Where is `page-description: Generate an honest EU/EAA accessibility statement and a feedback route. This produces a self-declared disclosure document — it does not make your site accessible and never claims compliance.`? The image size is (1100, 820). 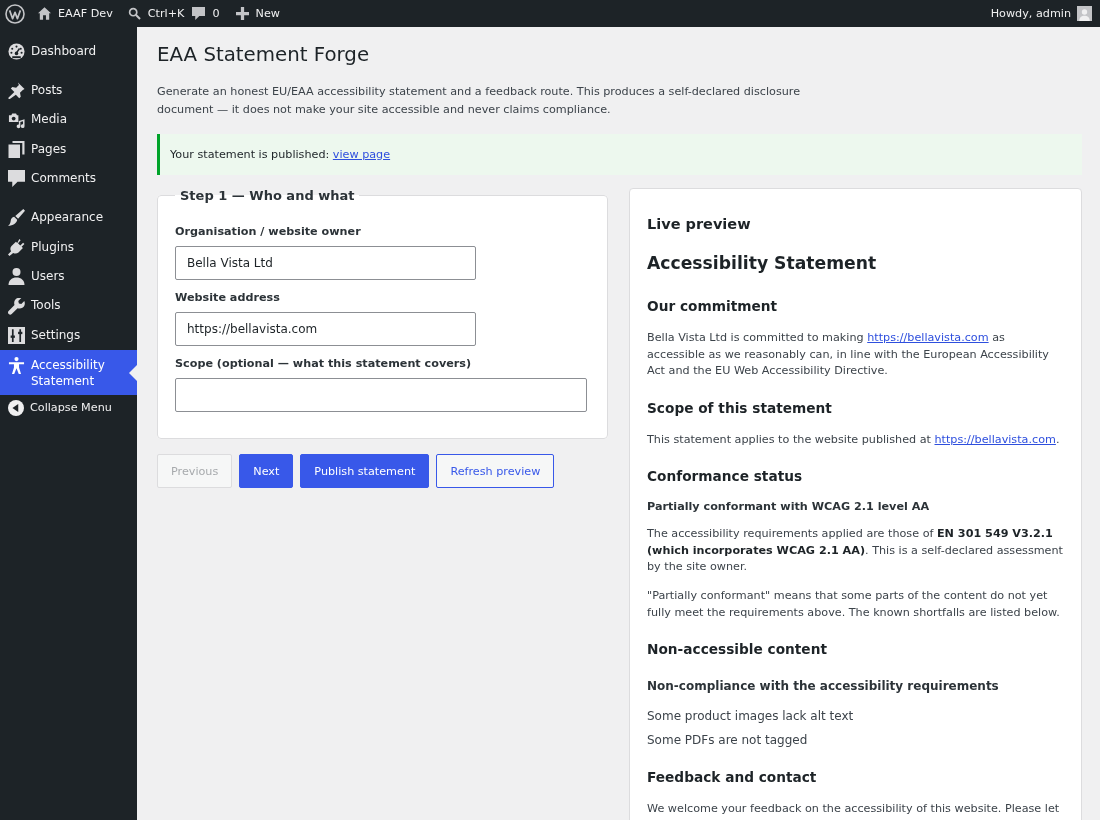 page-description: Generate an honest EU/EAA accessibility statement and a feedback route. This produces a self-declared disclosure document — it does not make your site accessible and never claims compliance. is located at coordinates (479, 101).